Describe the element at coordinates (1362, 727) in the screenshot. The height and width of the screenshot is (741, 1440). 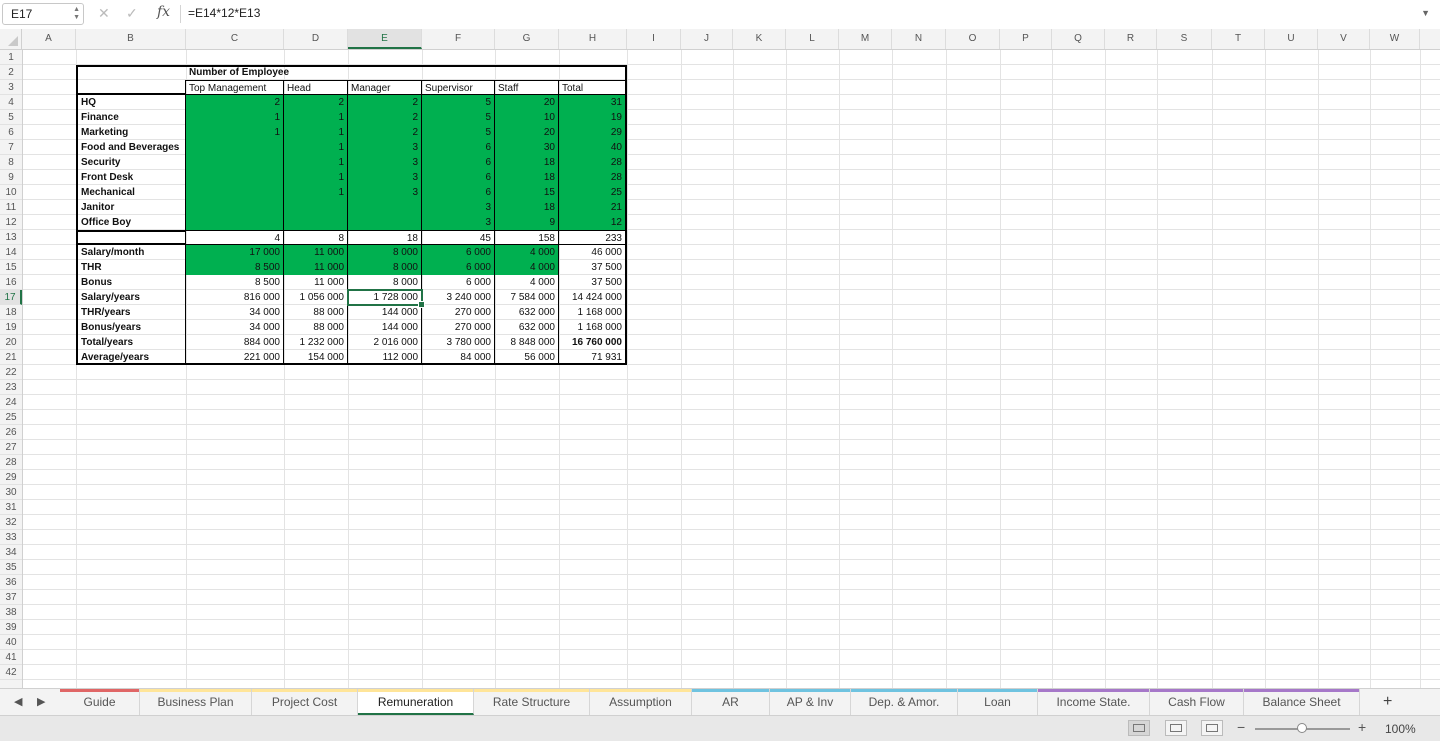
I see `zoom-in-icon: +` at that location.